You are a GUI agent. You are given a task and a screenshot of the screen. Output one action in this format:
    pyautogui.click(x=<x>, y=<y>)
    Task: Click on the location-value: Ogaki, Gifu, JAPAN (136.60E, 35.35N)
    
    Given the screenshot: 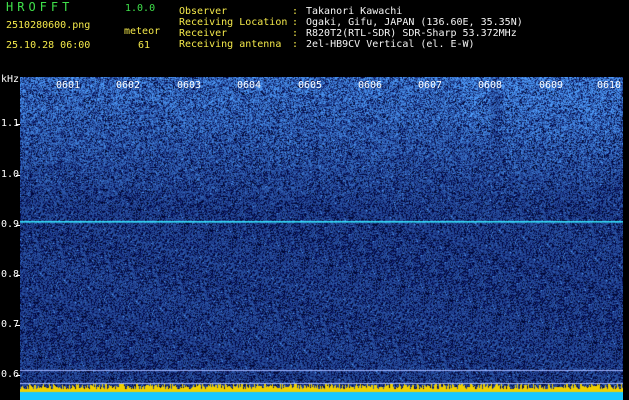 What is the action you would take?
    pyautogui.click(x=414, y=22)
    